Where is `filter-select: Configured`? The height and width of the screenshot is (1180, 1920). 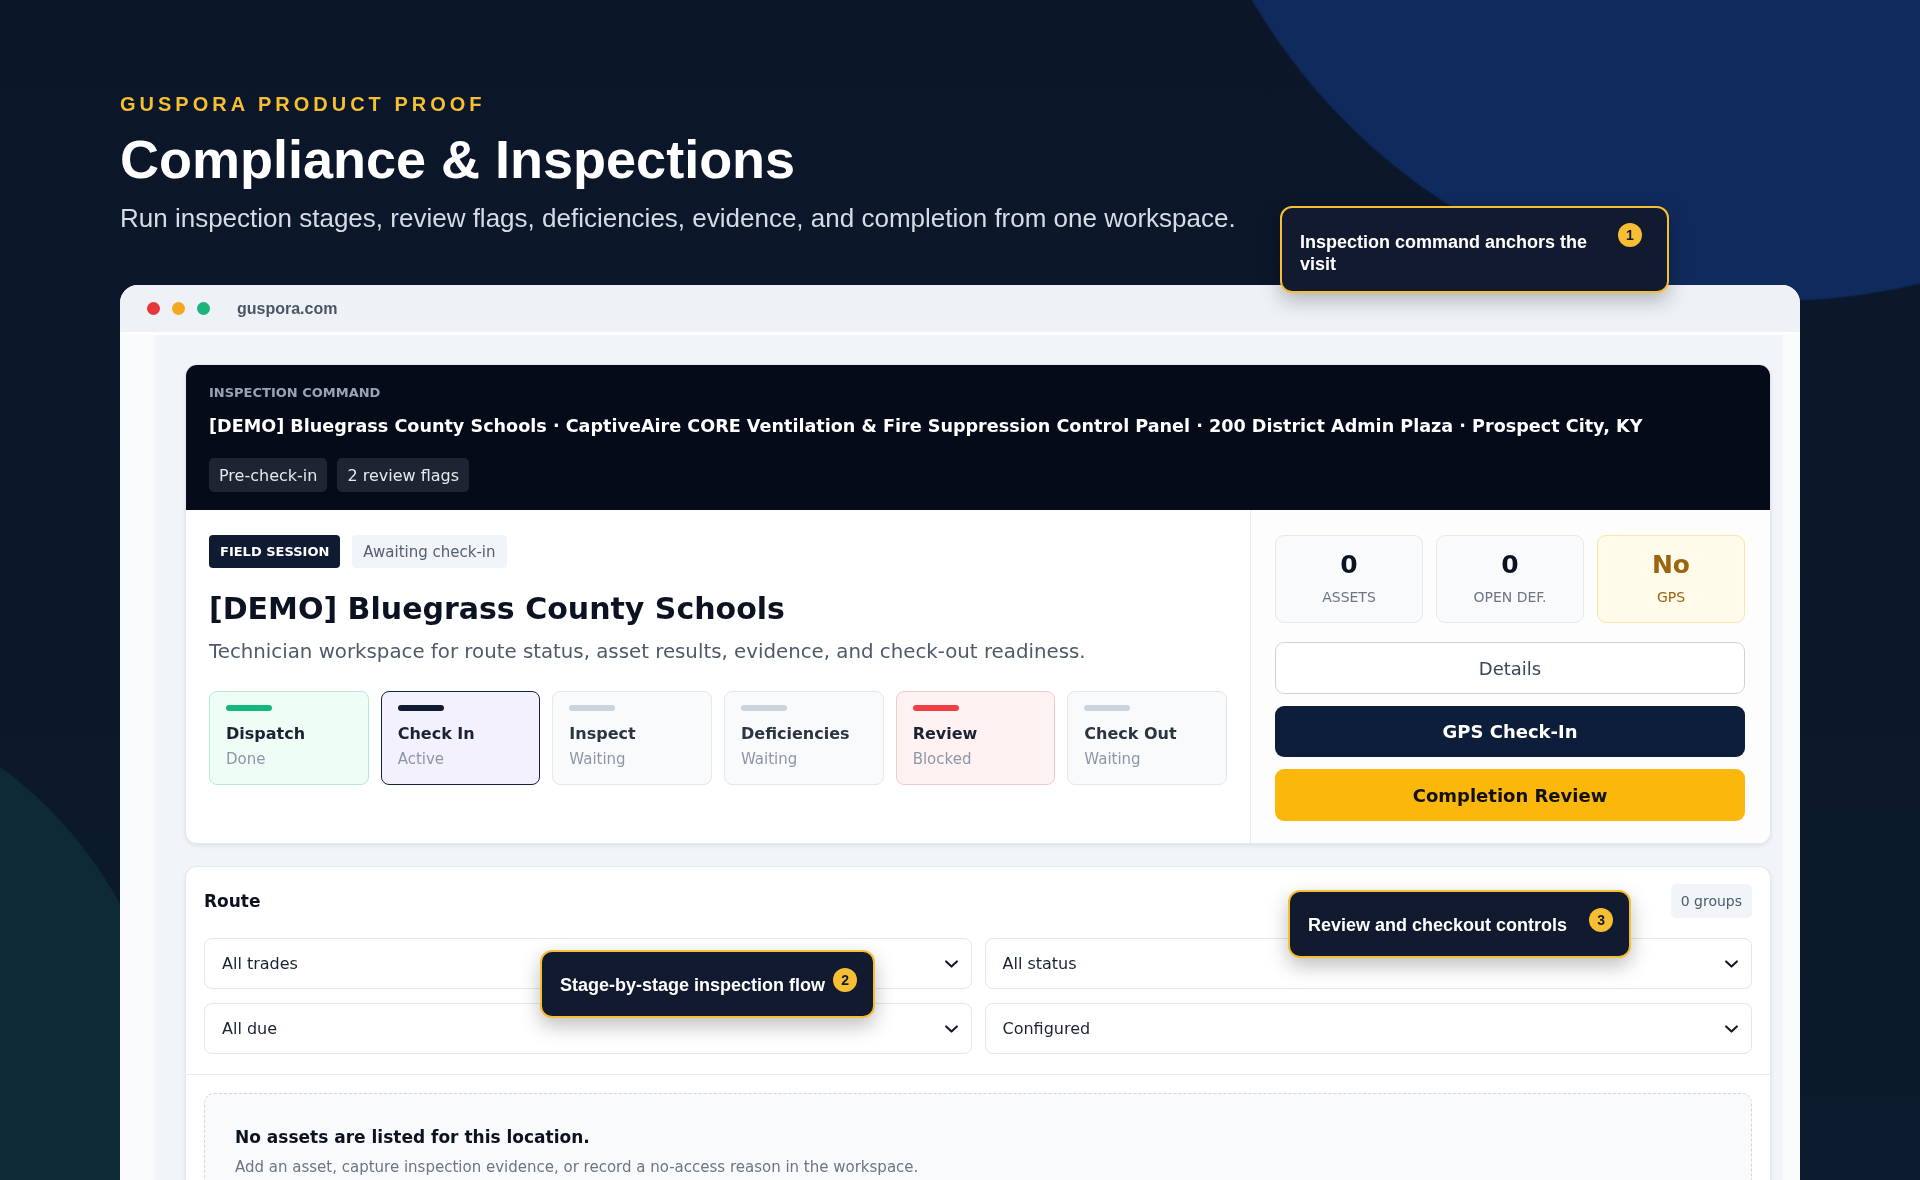
filter-select: Configured is located at coordinates (1368, 1028).